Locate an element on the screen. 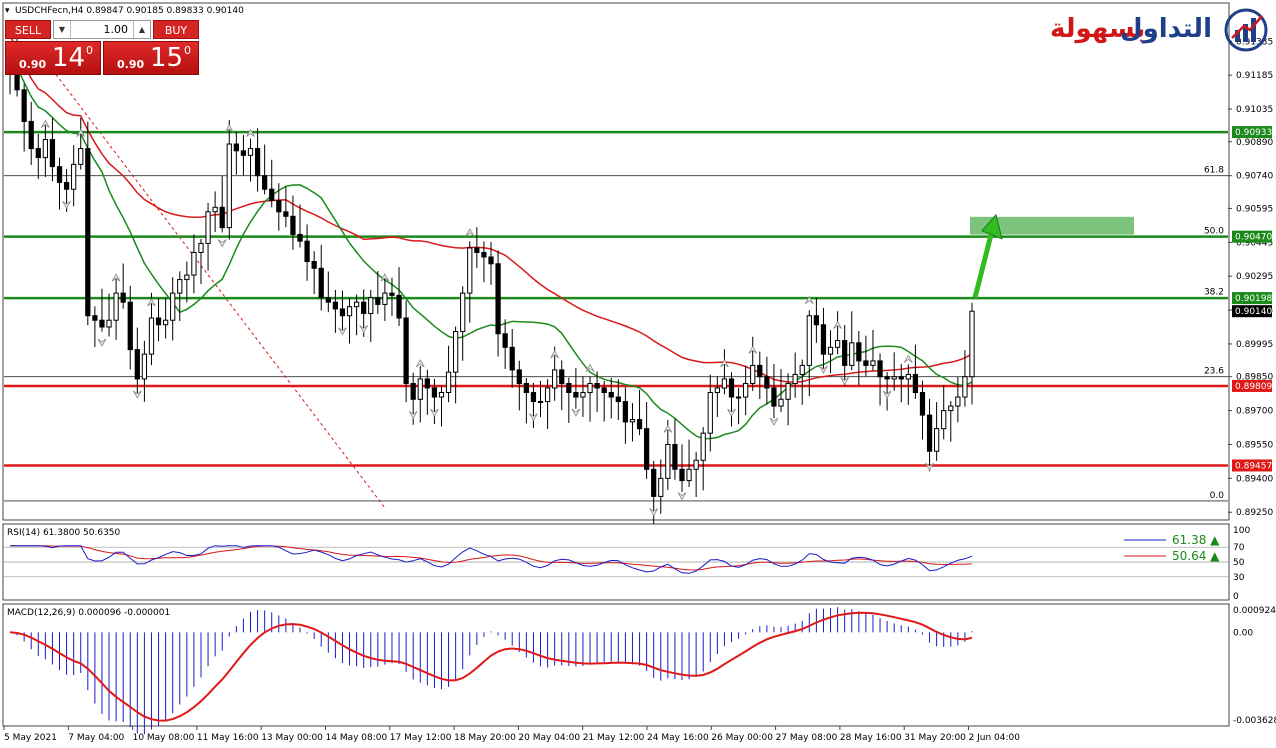  sell-quote: 0.90 14 0 is located at coordinates (53, 58).